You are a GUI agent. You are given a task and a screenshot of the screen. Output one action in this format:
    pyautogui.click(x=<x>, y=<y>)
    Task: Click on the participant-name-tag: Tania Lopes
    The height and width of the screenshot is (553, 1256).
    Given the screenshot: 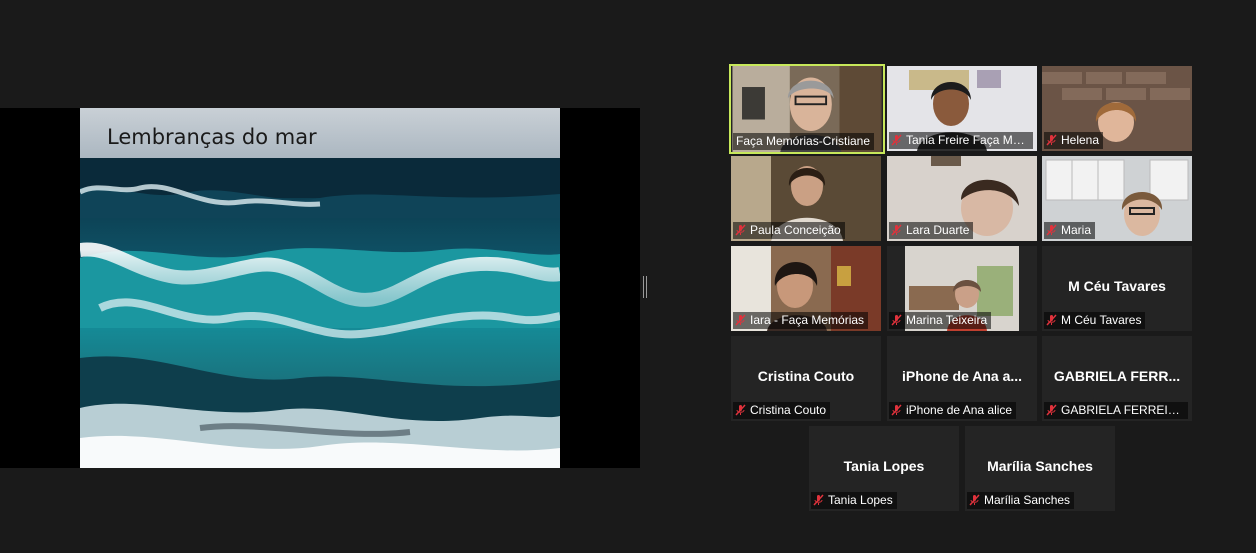 What is the action you would take?
    pyautogui.click(x=854, y=500)
    